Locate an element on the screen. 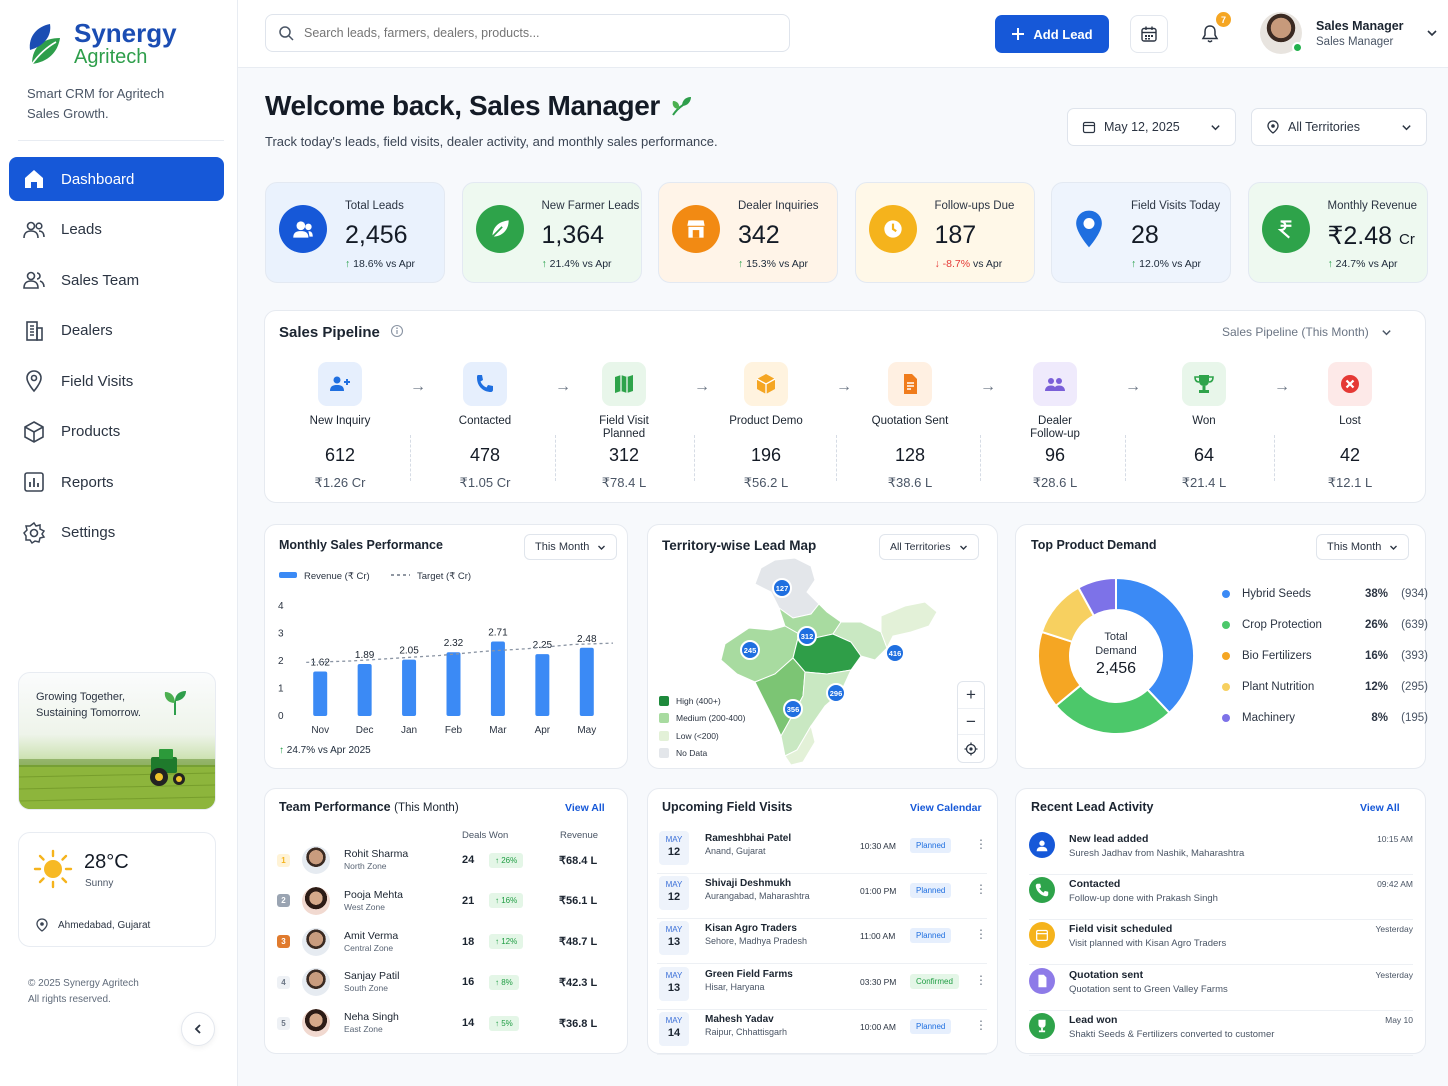  arrow-right-icon: → is located at coordinates (1133, 386).